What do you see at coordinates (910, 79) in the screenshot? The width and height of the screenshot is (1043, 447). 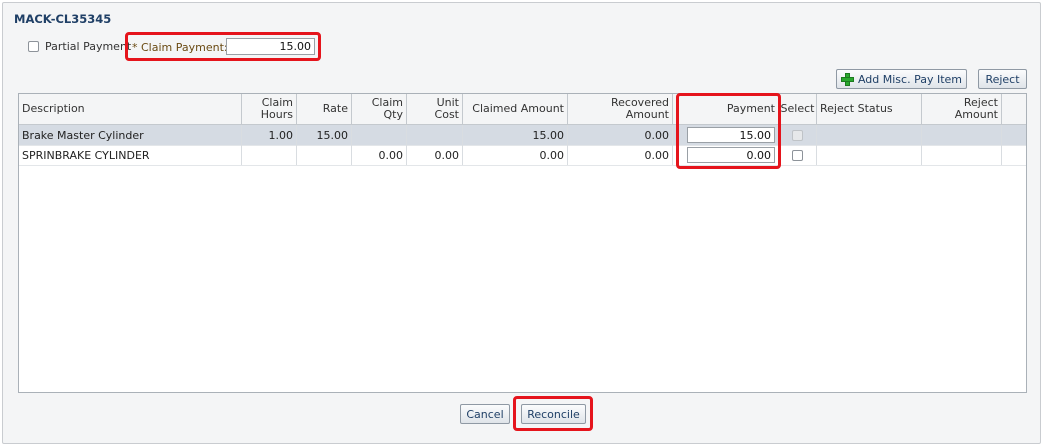 I see `add-misc-pay-item-label: Add Misc. Pay Item` at bounding box center [910, 79].